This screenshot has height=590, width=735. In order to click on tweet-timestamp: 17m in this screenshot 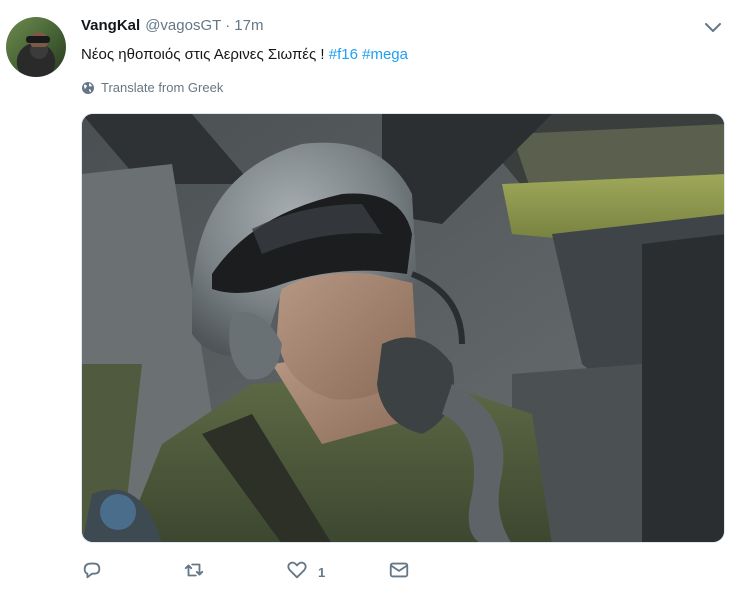, I will do `click(248, 25)`.